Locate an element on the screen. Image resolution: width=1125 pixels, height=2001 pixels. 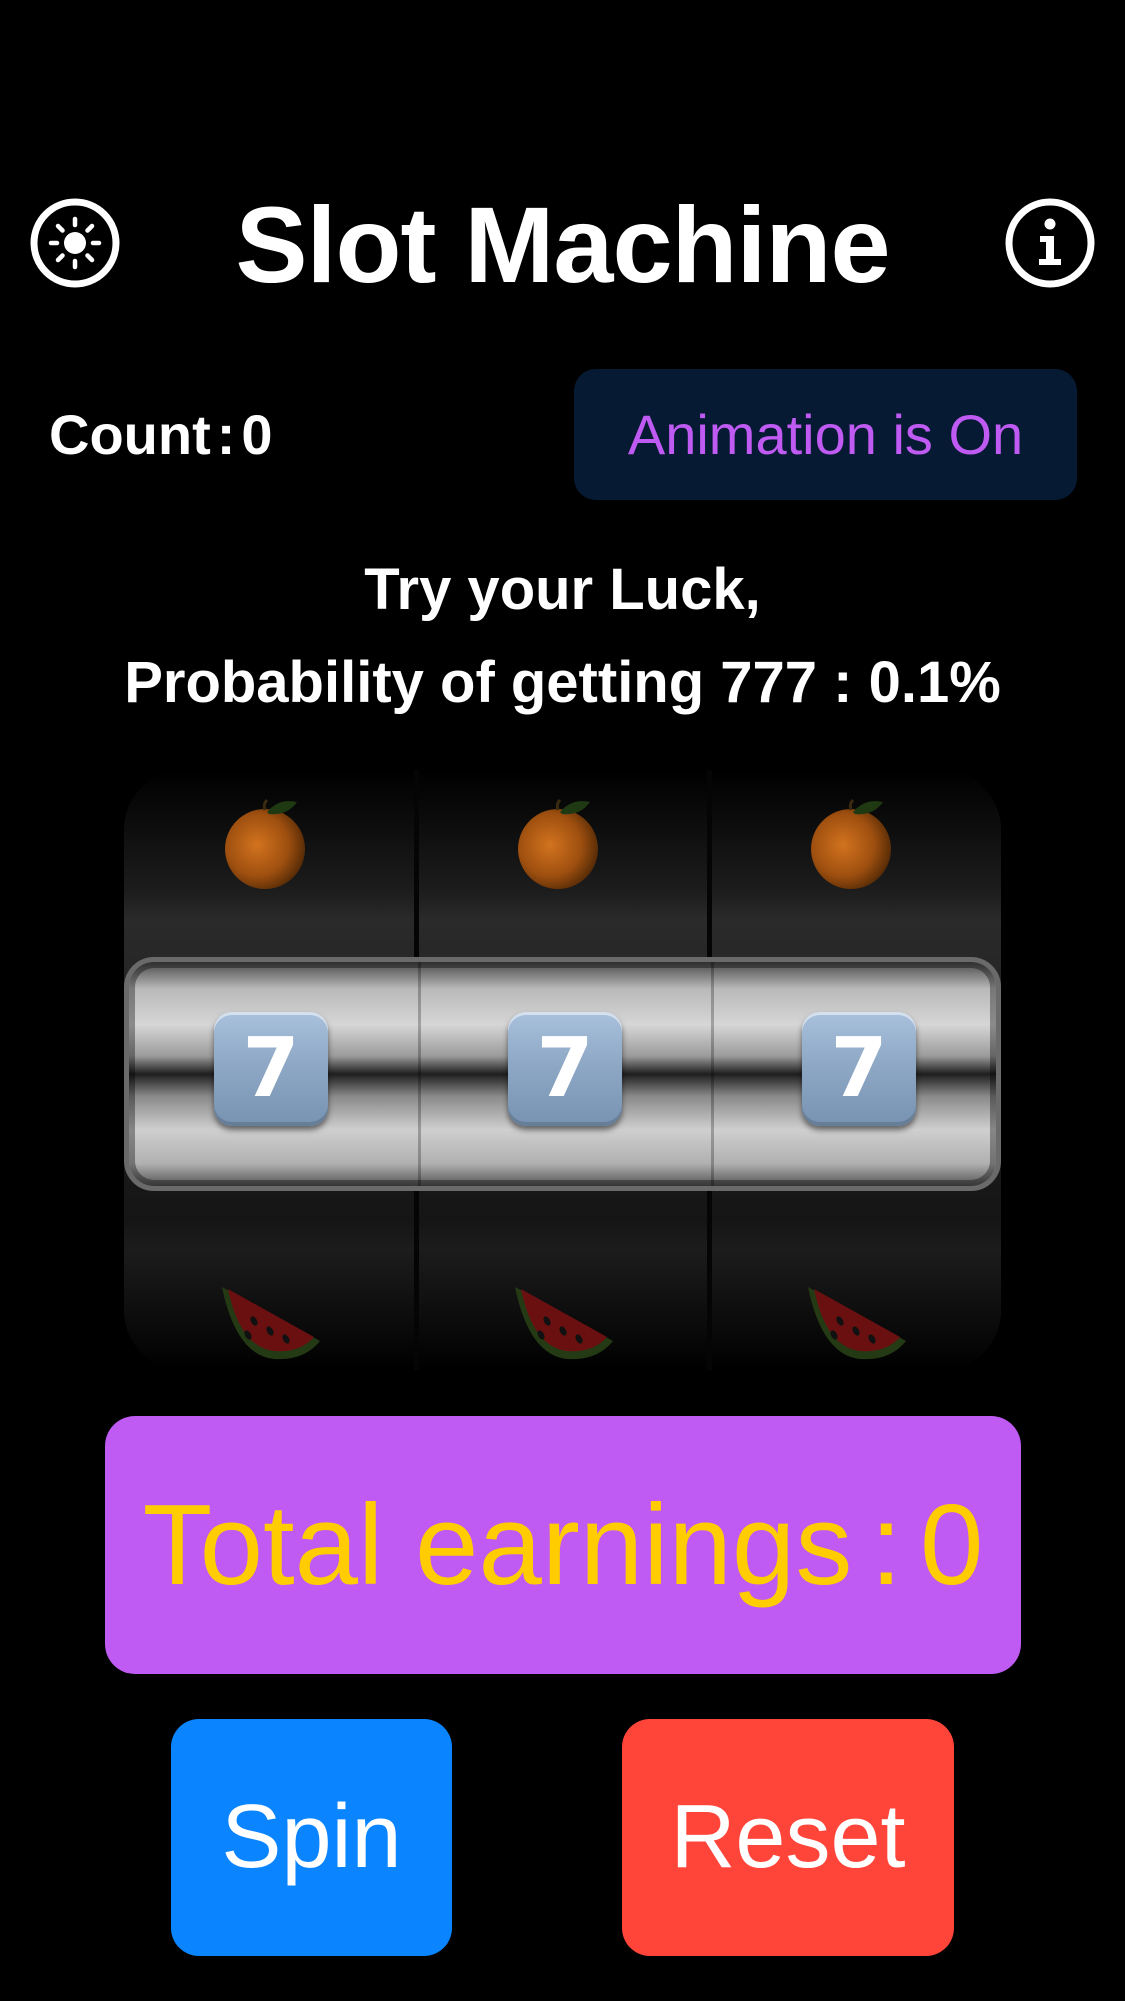
sun-icon is located at coordinates (75, 243).